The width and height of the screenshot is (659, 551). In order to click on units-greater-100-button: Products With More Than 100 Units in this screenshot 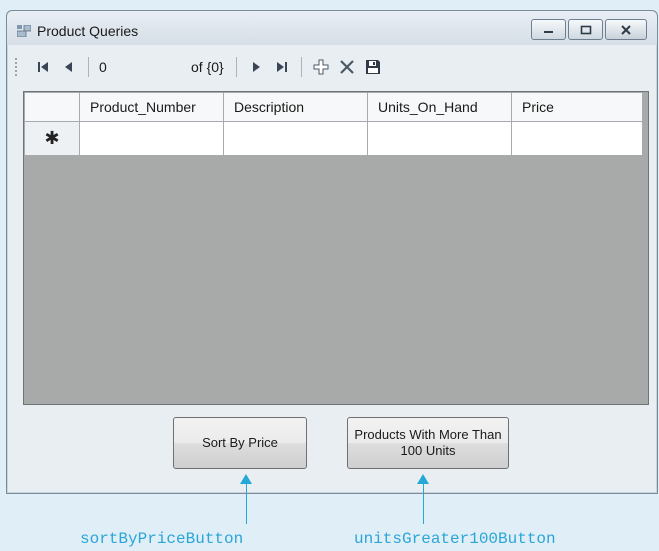, I will do `click(428, 443)`.